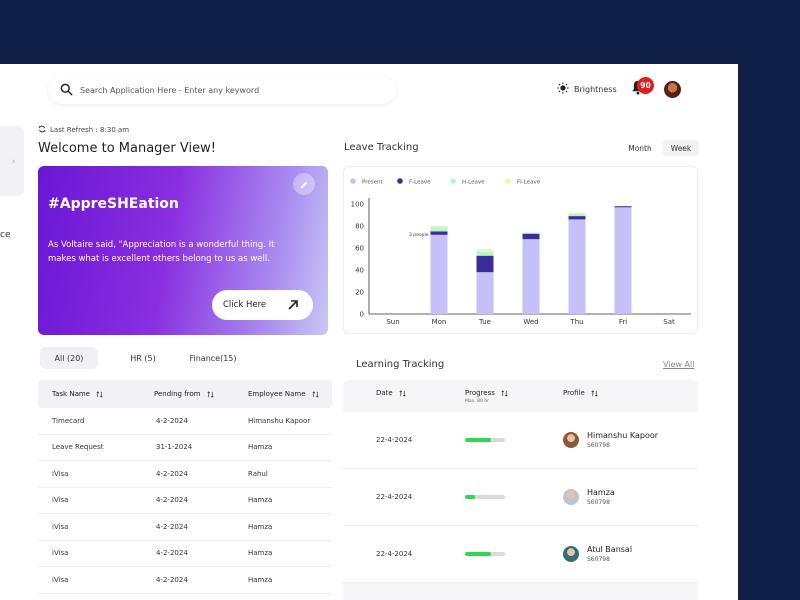  I want to click on brightness-toggle: Brightness, so click(587, 89).